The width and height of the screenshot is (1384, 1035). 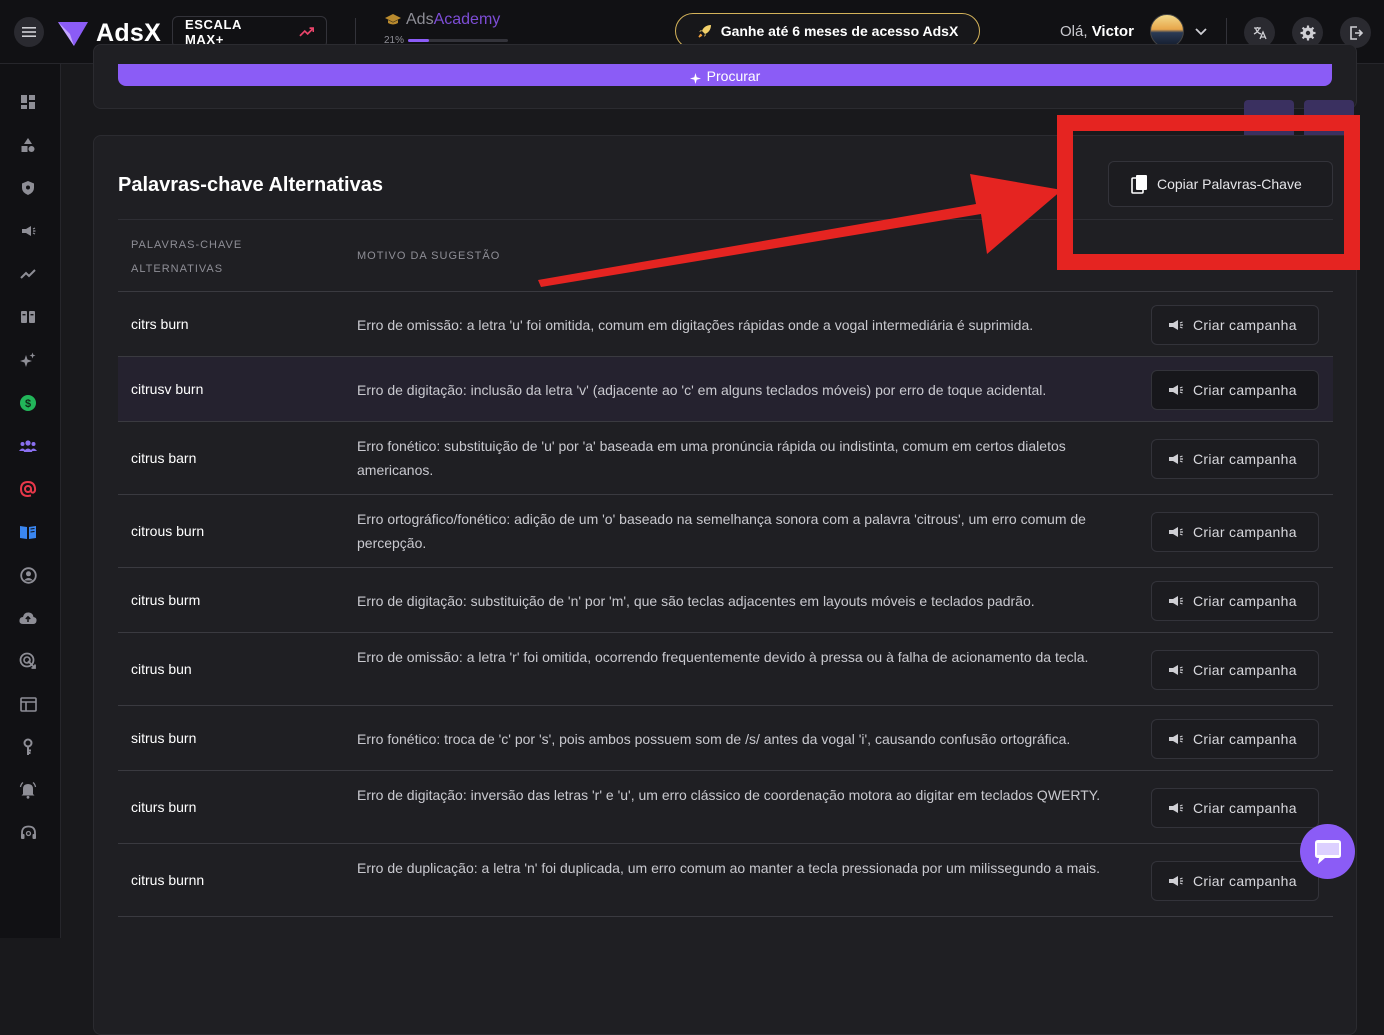 What do you see at coordinates (28, 532) in the screenshot?
I see `book-icon` at bounding box center [28, 532].